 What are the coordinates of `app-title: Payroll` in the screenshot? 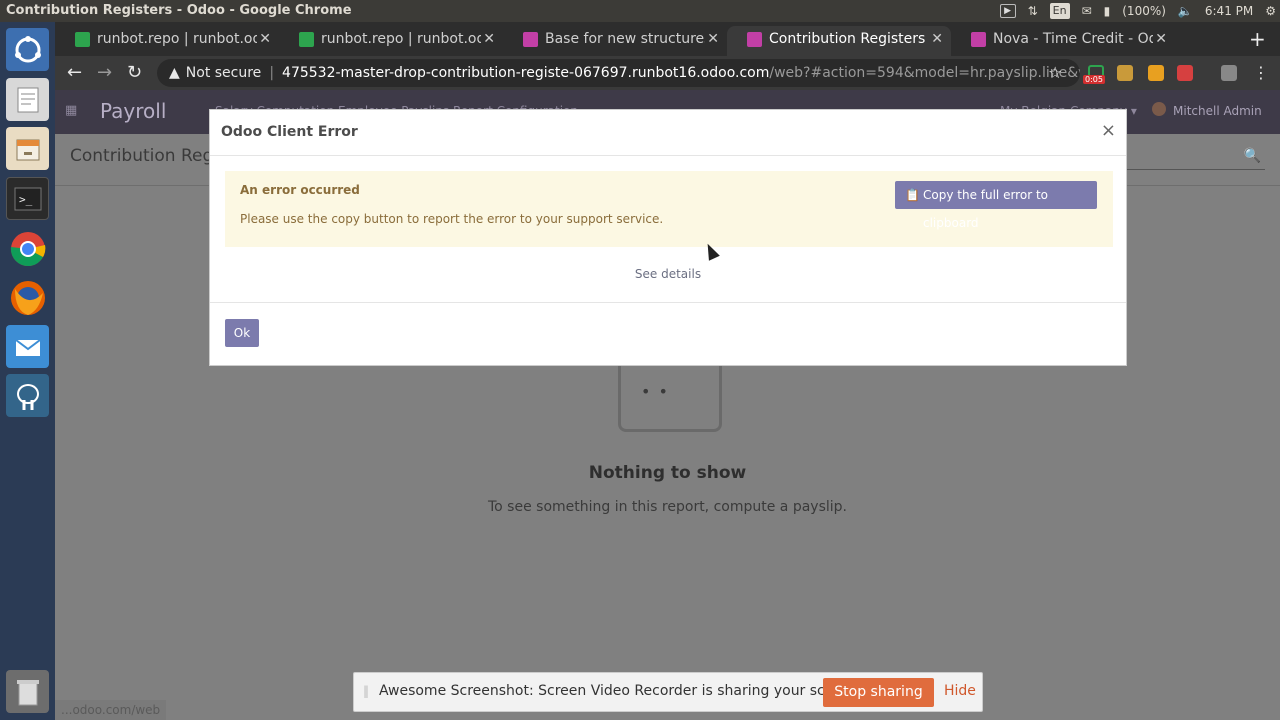 It's located at (133, 111).